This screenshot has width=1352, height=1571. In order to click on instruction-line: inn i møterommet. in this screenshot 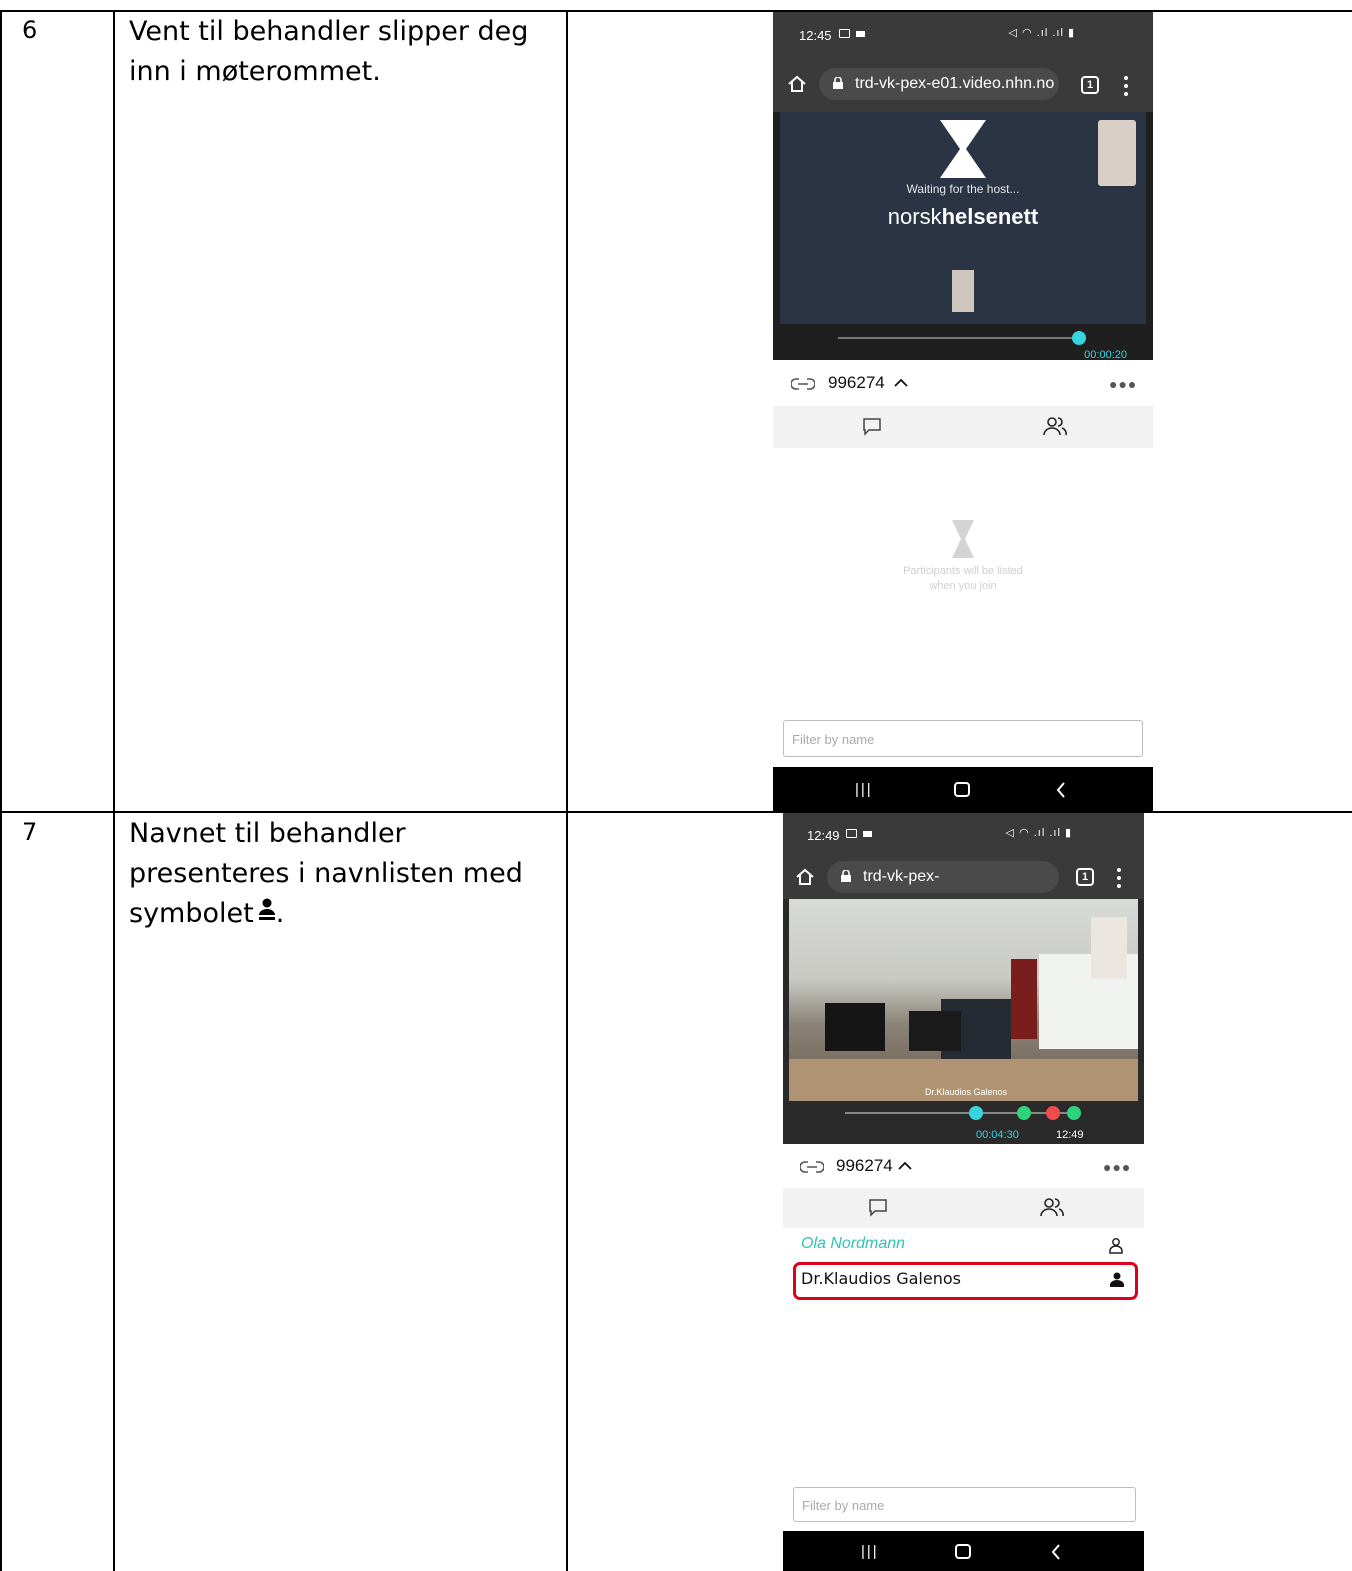, I will do `click(255, 71)`.